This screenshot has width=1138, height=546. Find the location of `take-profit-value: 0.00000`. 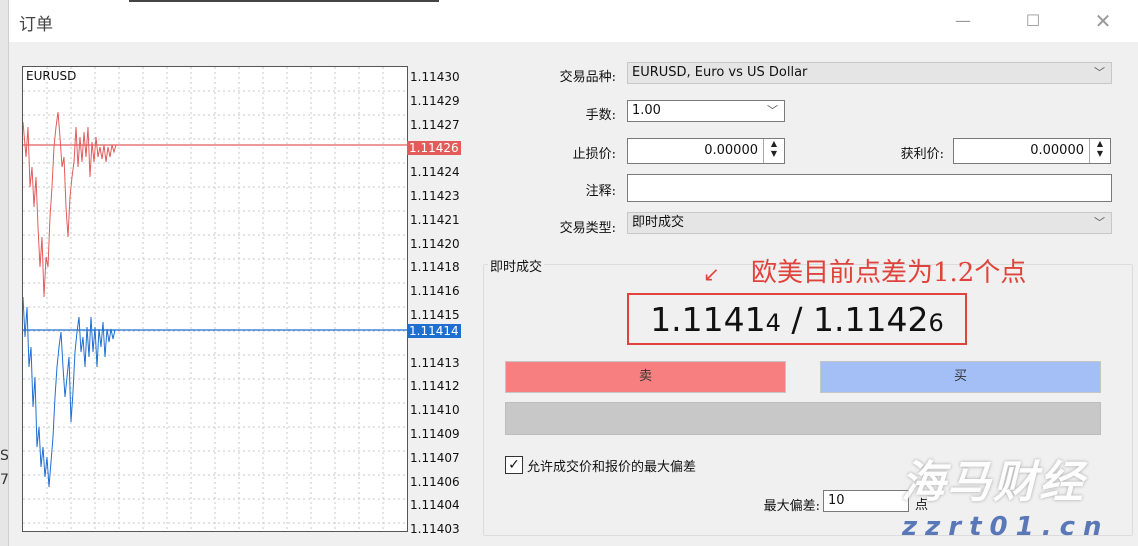

take-profit-value: 0.00000 is located at coordinates (1057, 150).